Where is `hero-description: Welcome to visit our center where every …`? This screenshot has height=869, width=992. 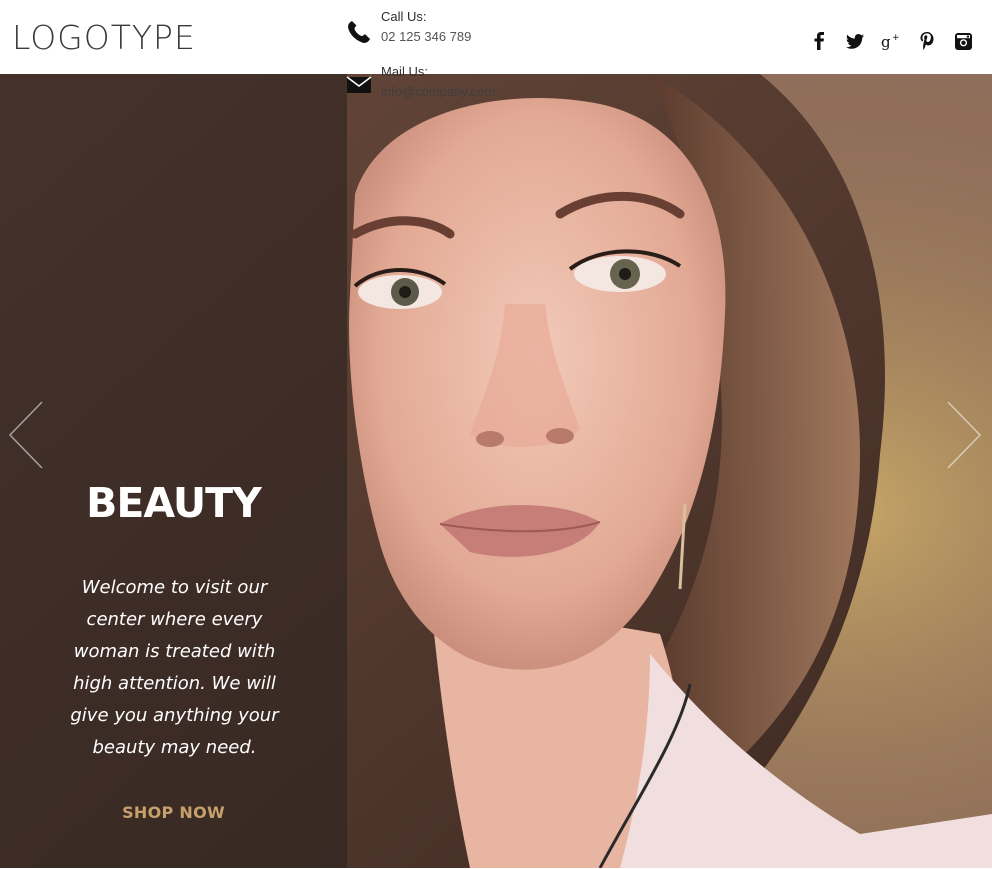 hero-description: Welcome to visit our center where every … is located at coordinates (174, 667).